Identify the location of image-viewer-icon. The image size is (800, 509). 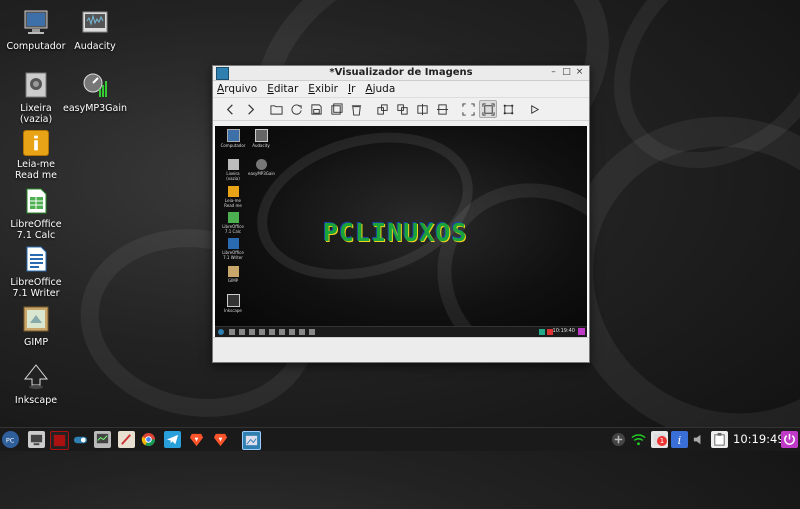
(251, 440).